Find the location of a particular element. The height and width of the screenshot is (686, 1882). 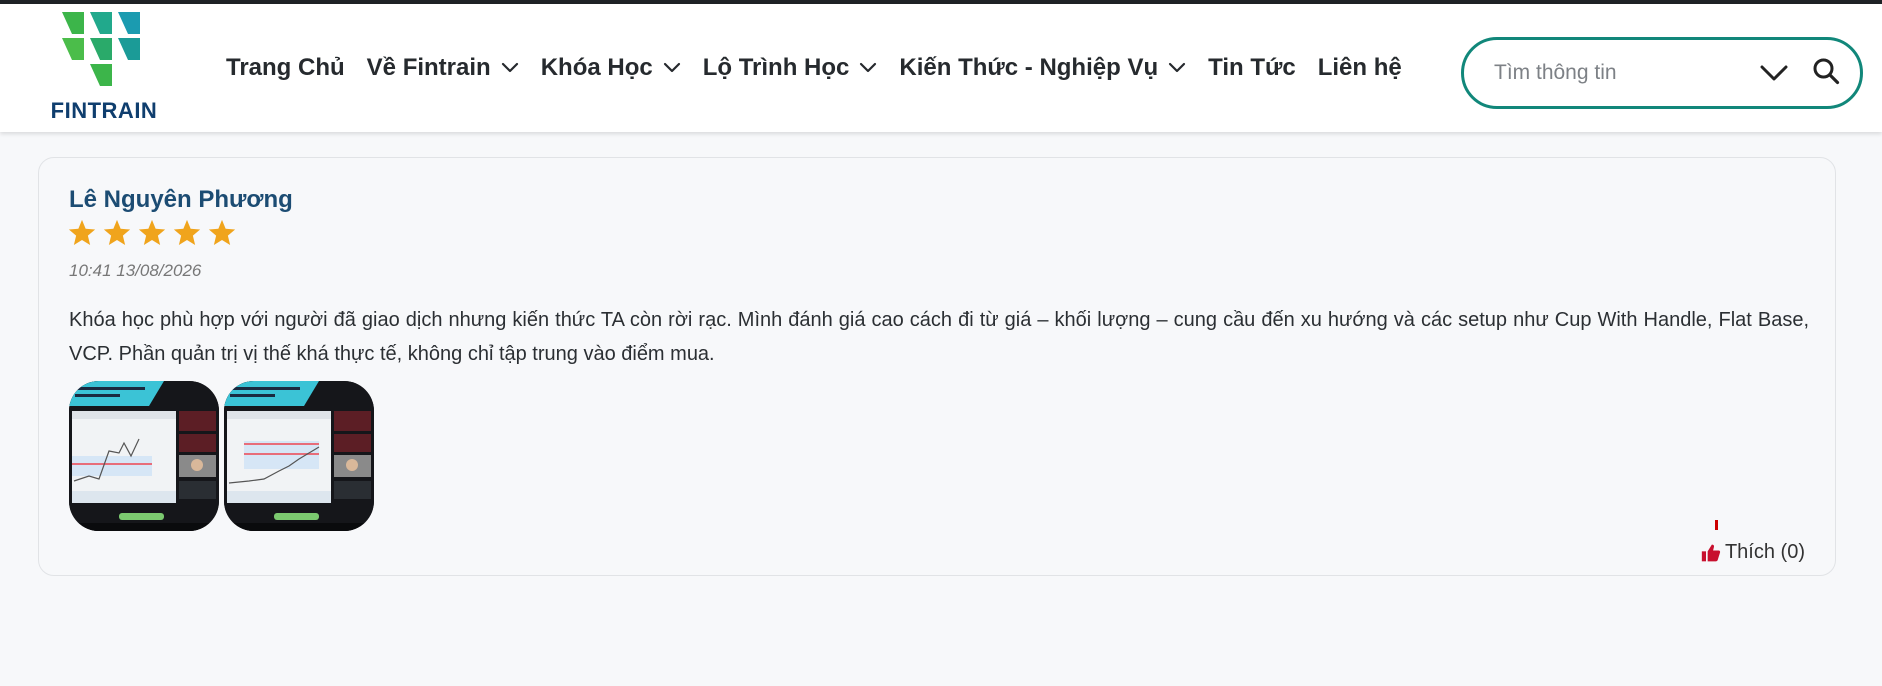

rating-stars is located at coordinates (154, 233).